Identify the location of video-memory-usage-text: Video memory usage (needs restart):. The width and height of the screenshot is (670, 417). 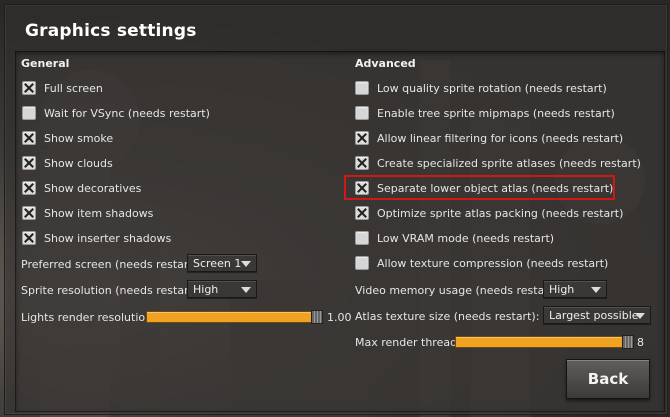
(458, 290).